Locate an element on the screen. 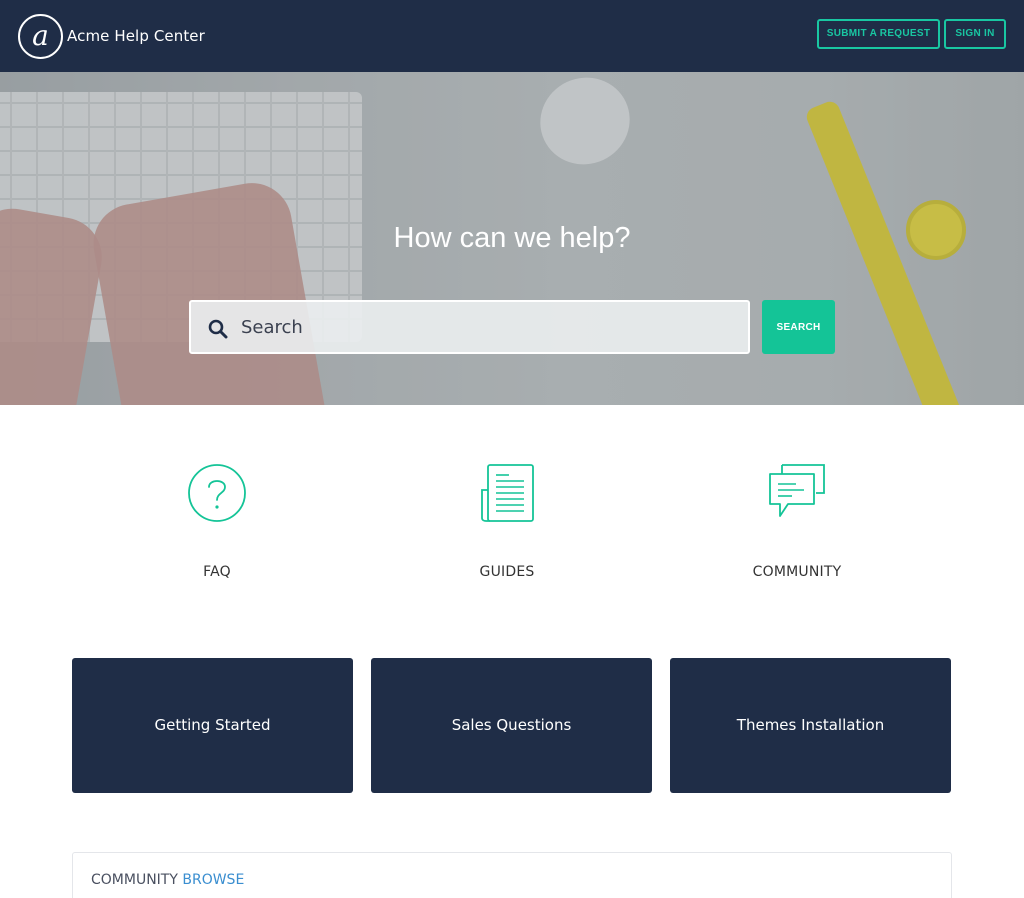 The height and width of the screenshot is (898, 1024). community-section: COMMUNITY BROWSE is located at coordinates (512, 875).